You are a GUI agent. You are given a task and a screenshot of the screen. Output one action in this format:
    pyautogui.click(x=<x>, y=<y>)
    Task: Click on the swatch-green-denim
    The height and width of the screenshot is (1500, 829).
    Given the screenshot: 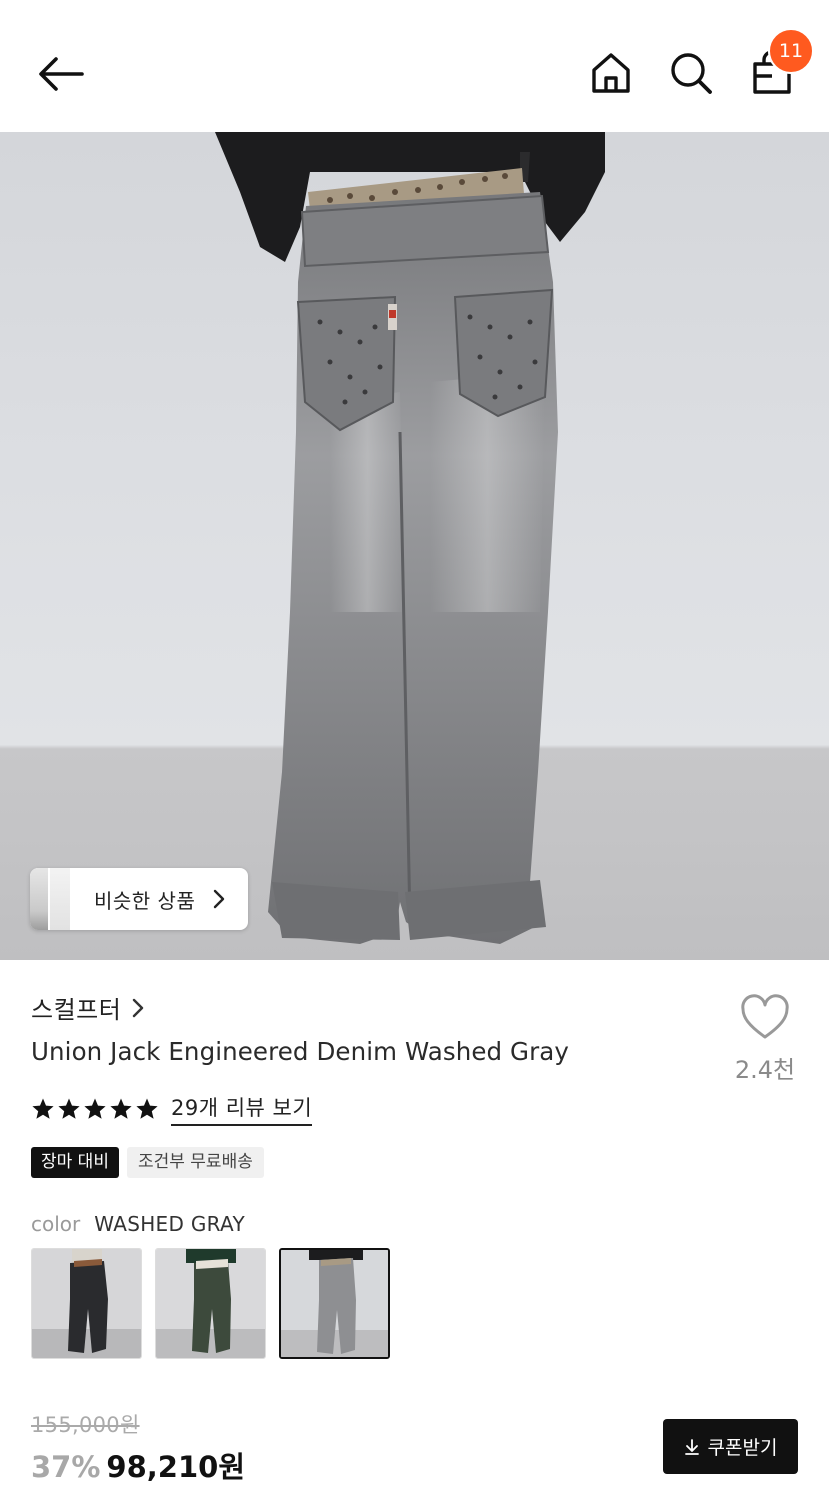 What is the action you would take?
    pyautogui.click(x=210, y=1303)
    